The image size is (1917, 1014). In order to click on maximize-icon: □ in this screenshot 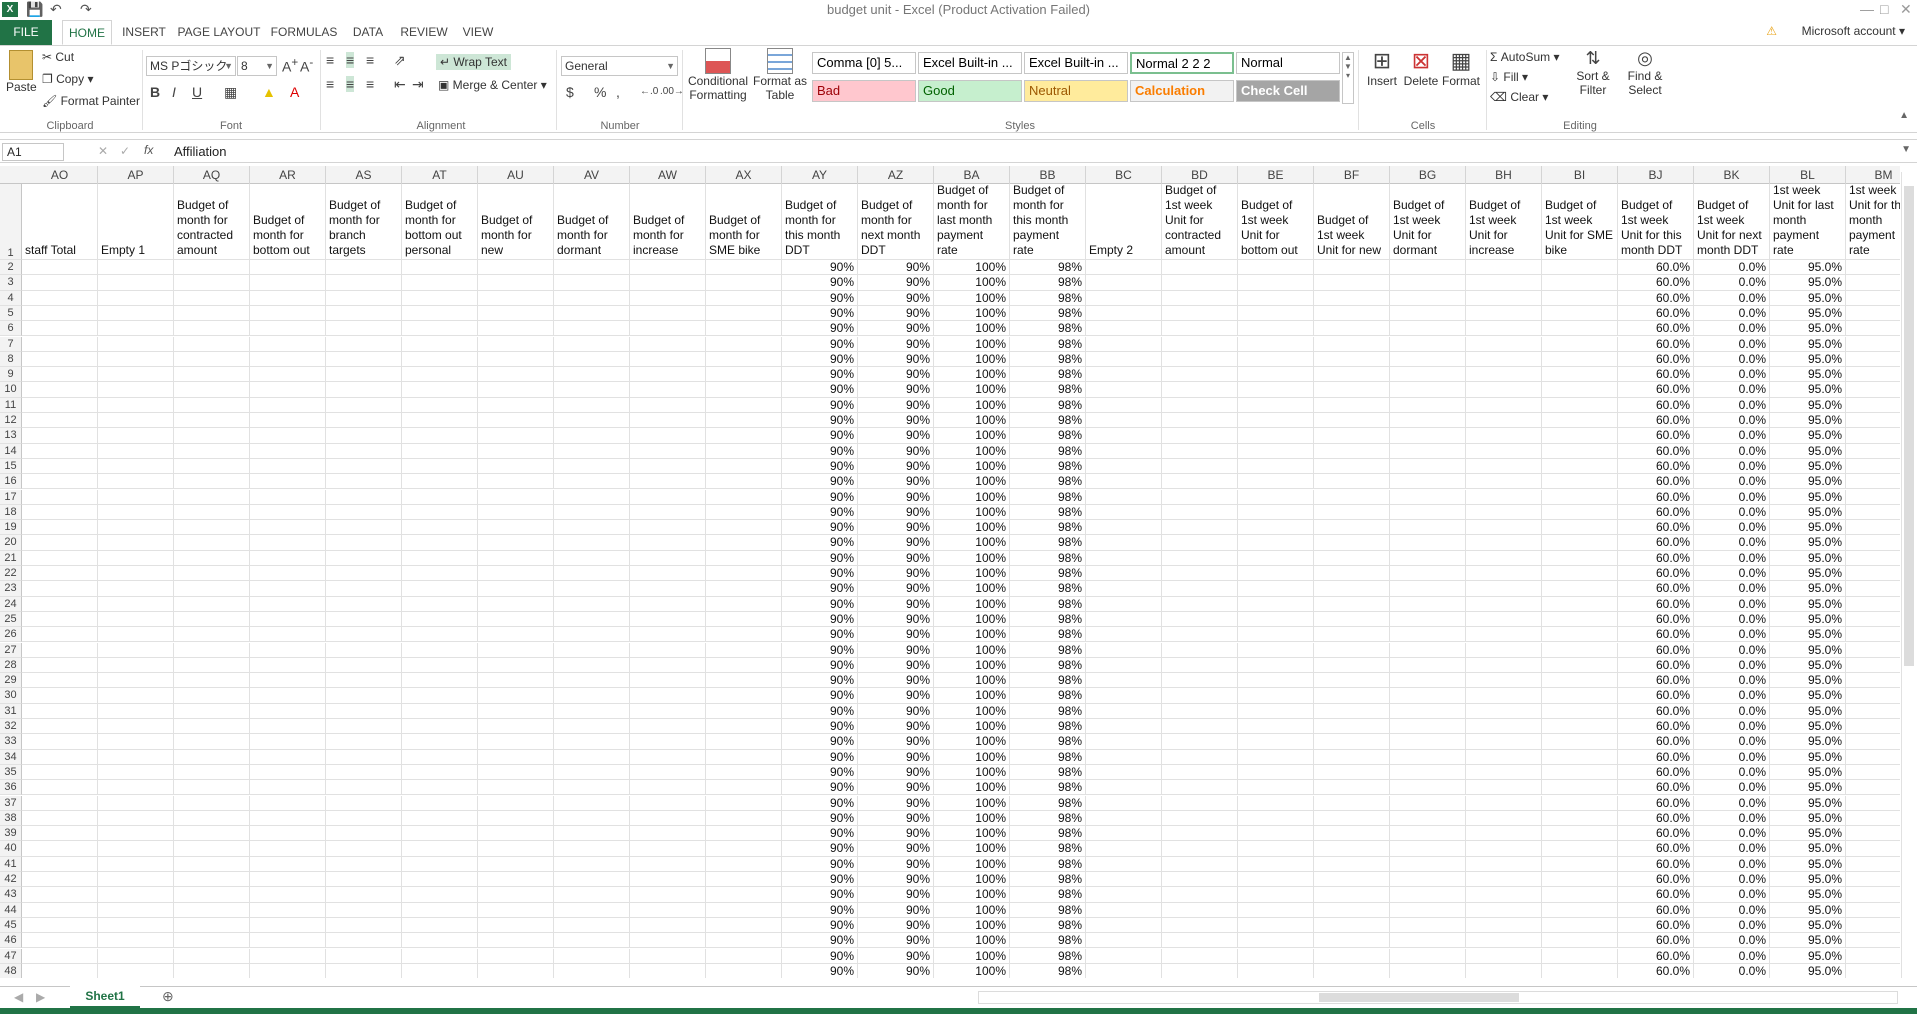, I will do `click(1884, 9)`.